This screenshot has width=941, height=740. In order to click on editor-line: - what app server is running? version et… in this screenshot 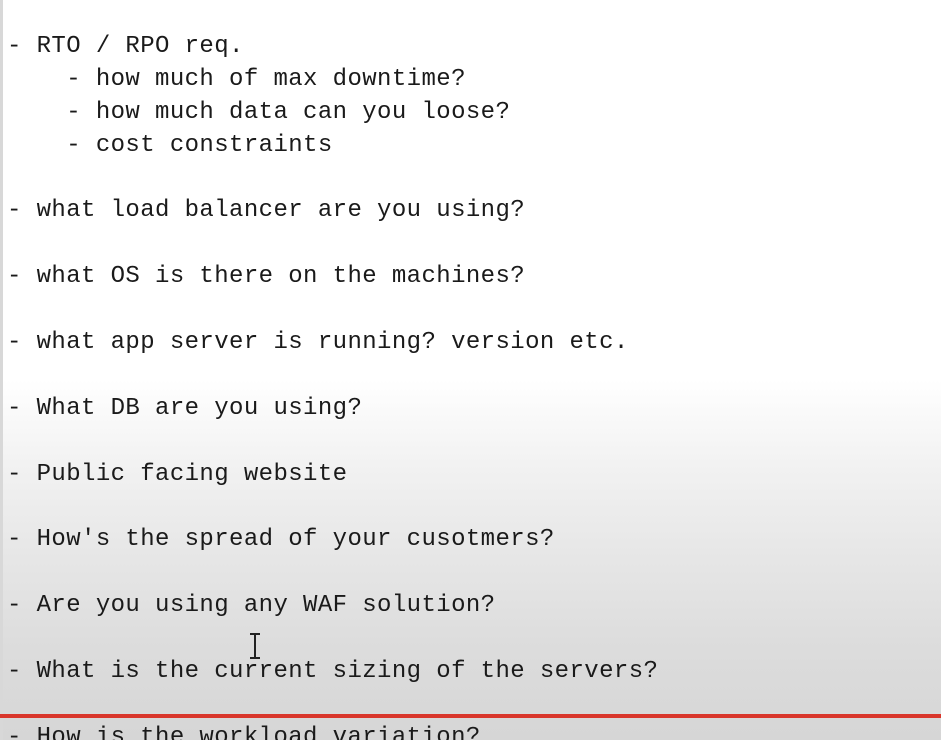, I will do `click(318, 343)`.